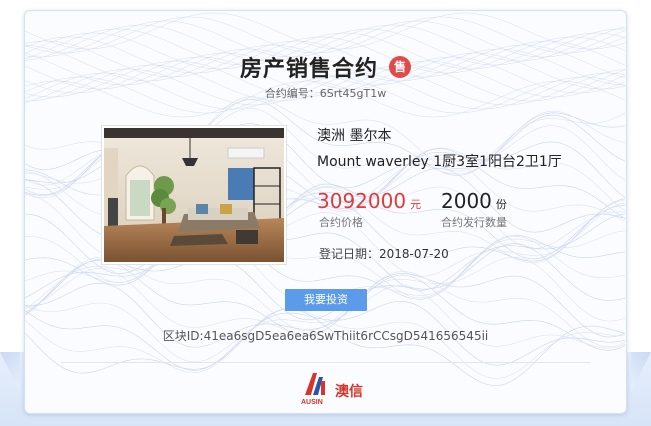 This screenshot has width=651, height=426. What do you see at coordinates (353, 93) in the screenshot?
I see `contract-number-value: 6Srt45gT1w` at bounding box center [353, 93].